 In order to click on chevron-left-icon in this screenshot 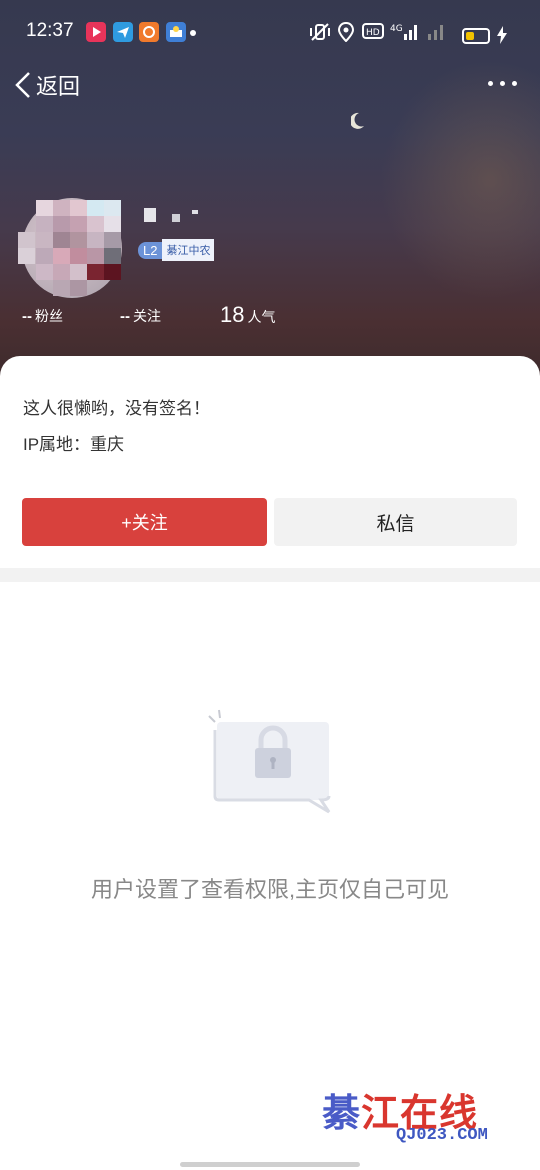, I will do `click(22, 85)`.